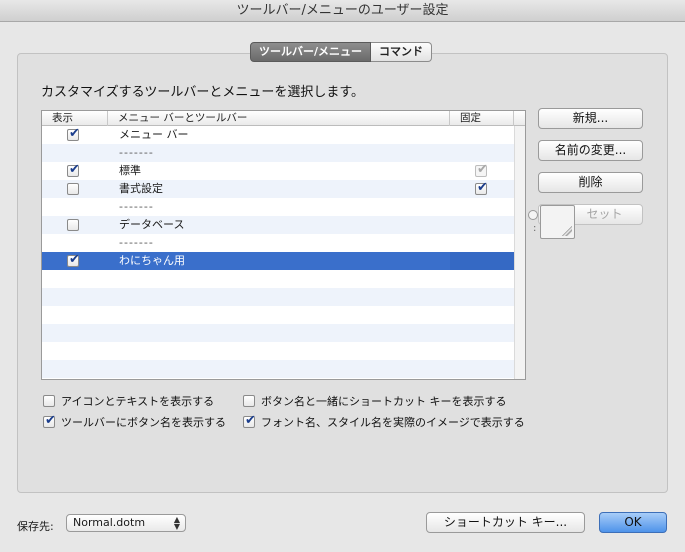  What do you see at coordinates (203, 92) in the screenshot?
I see `instruction-text: カスタマイズするツールバーとメニューを選択します。` at bounding box center [203, 92].